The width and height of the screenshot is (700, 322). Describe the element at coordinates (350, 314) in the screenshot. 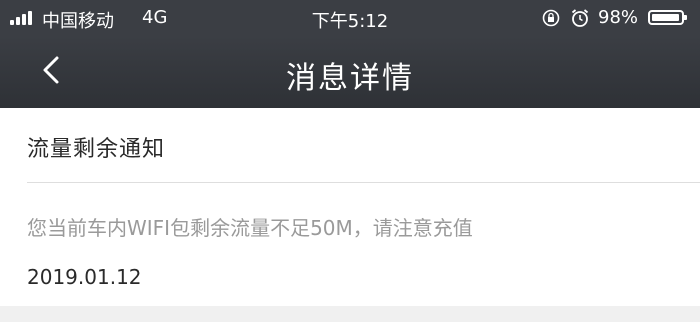

I see `bottom-band` at that location.